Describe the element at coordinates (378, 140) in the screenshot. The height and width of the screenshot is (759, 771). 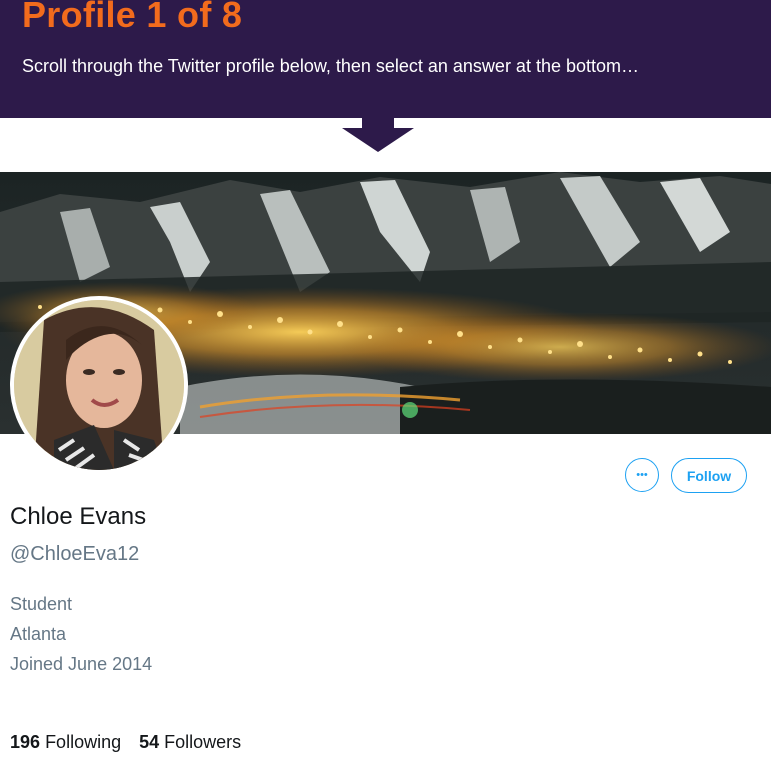
I see `down-arrow-icon` at that location.